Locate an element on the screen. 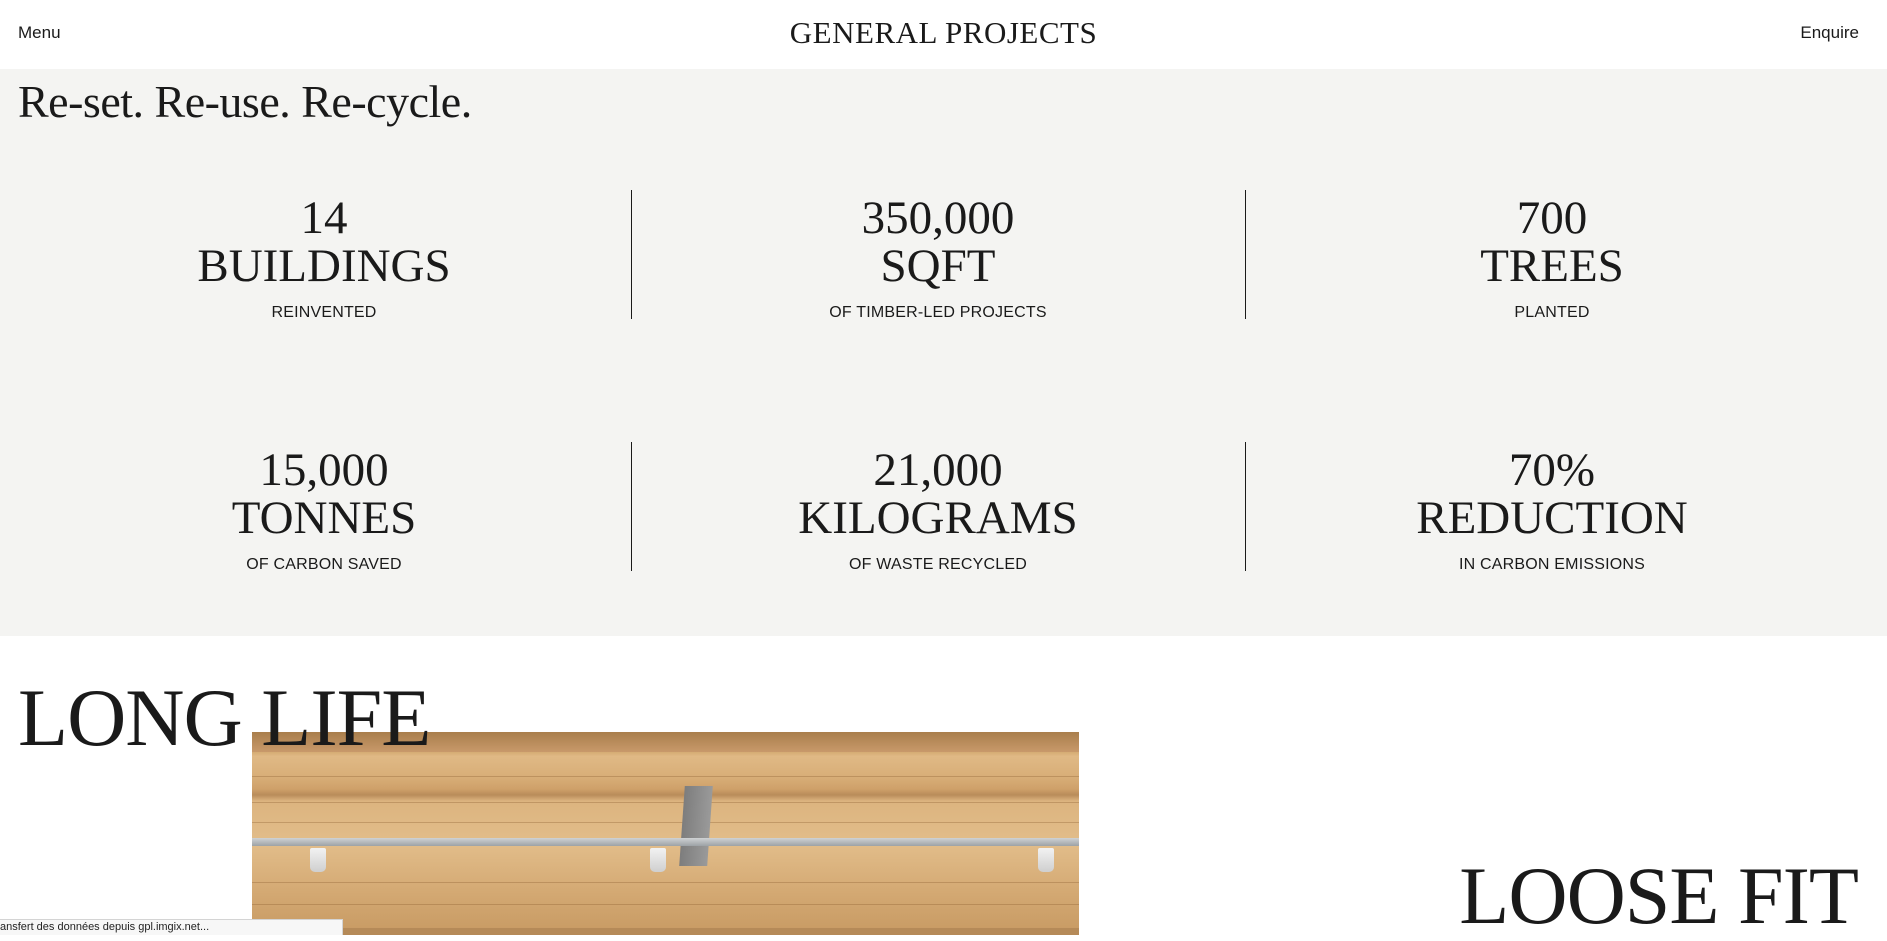 The image size is (1887, 941). stat-caption: PLANTED is located at coordinates (1552, 312).